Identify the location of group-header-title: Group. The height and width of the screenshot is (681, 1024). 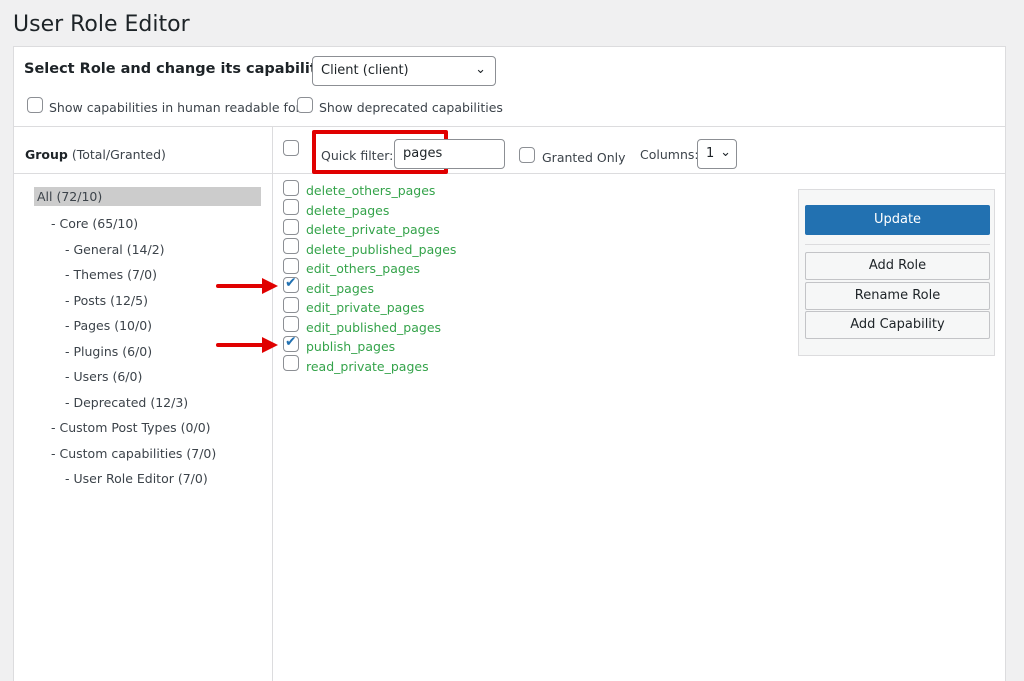
(46, 154).